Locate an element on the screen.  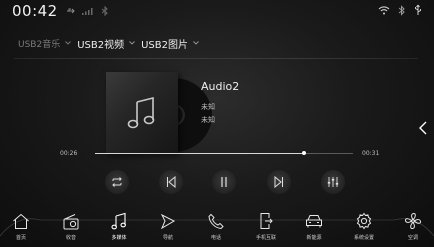
song-title: Audio2 is located at coordinates (220, 86).